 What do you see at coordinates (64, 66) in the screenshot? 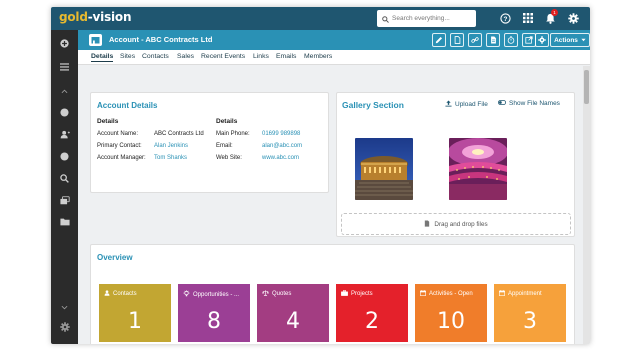
I see `menu-hamburger-icon` at bounding box center [64, 66].